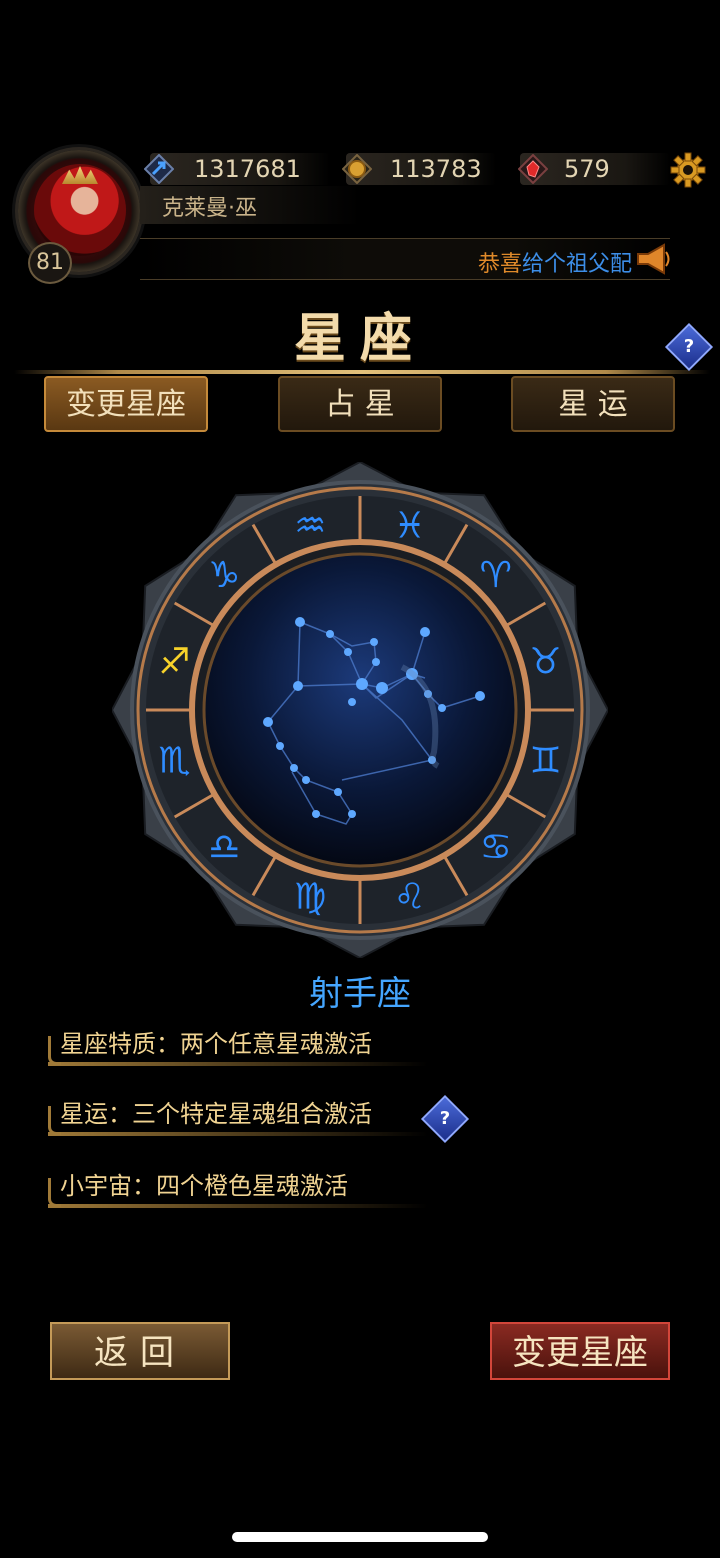 Image resolution: width=720 pixels, height=1558 pixels. I want to click on red-gem-icon, so click(533, 169).